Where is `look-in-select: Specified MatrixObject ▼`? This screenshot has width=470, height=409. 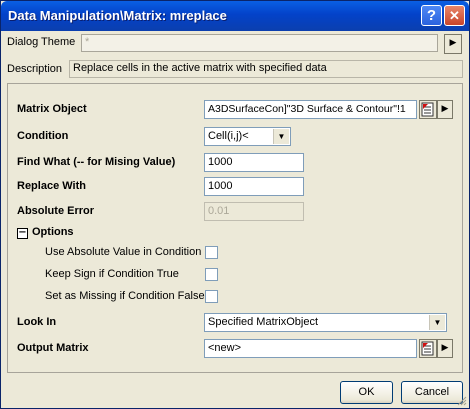
look-in-select: Specified MatrixObject ▼ is located at coordinates (325, 322).